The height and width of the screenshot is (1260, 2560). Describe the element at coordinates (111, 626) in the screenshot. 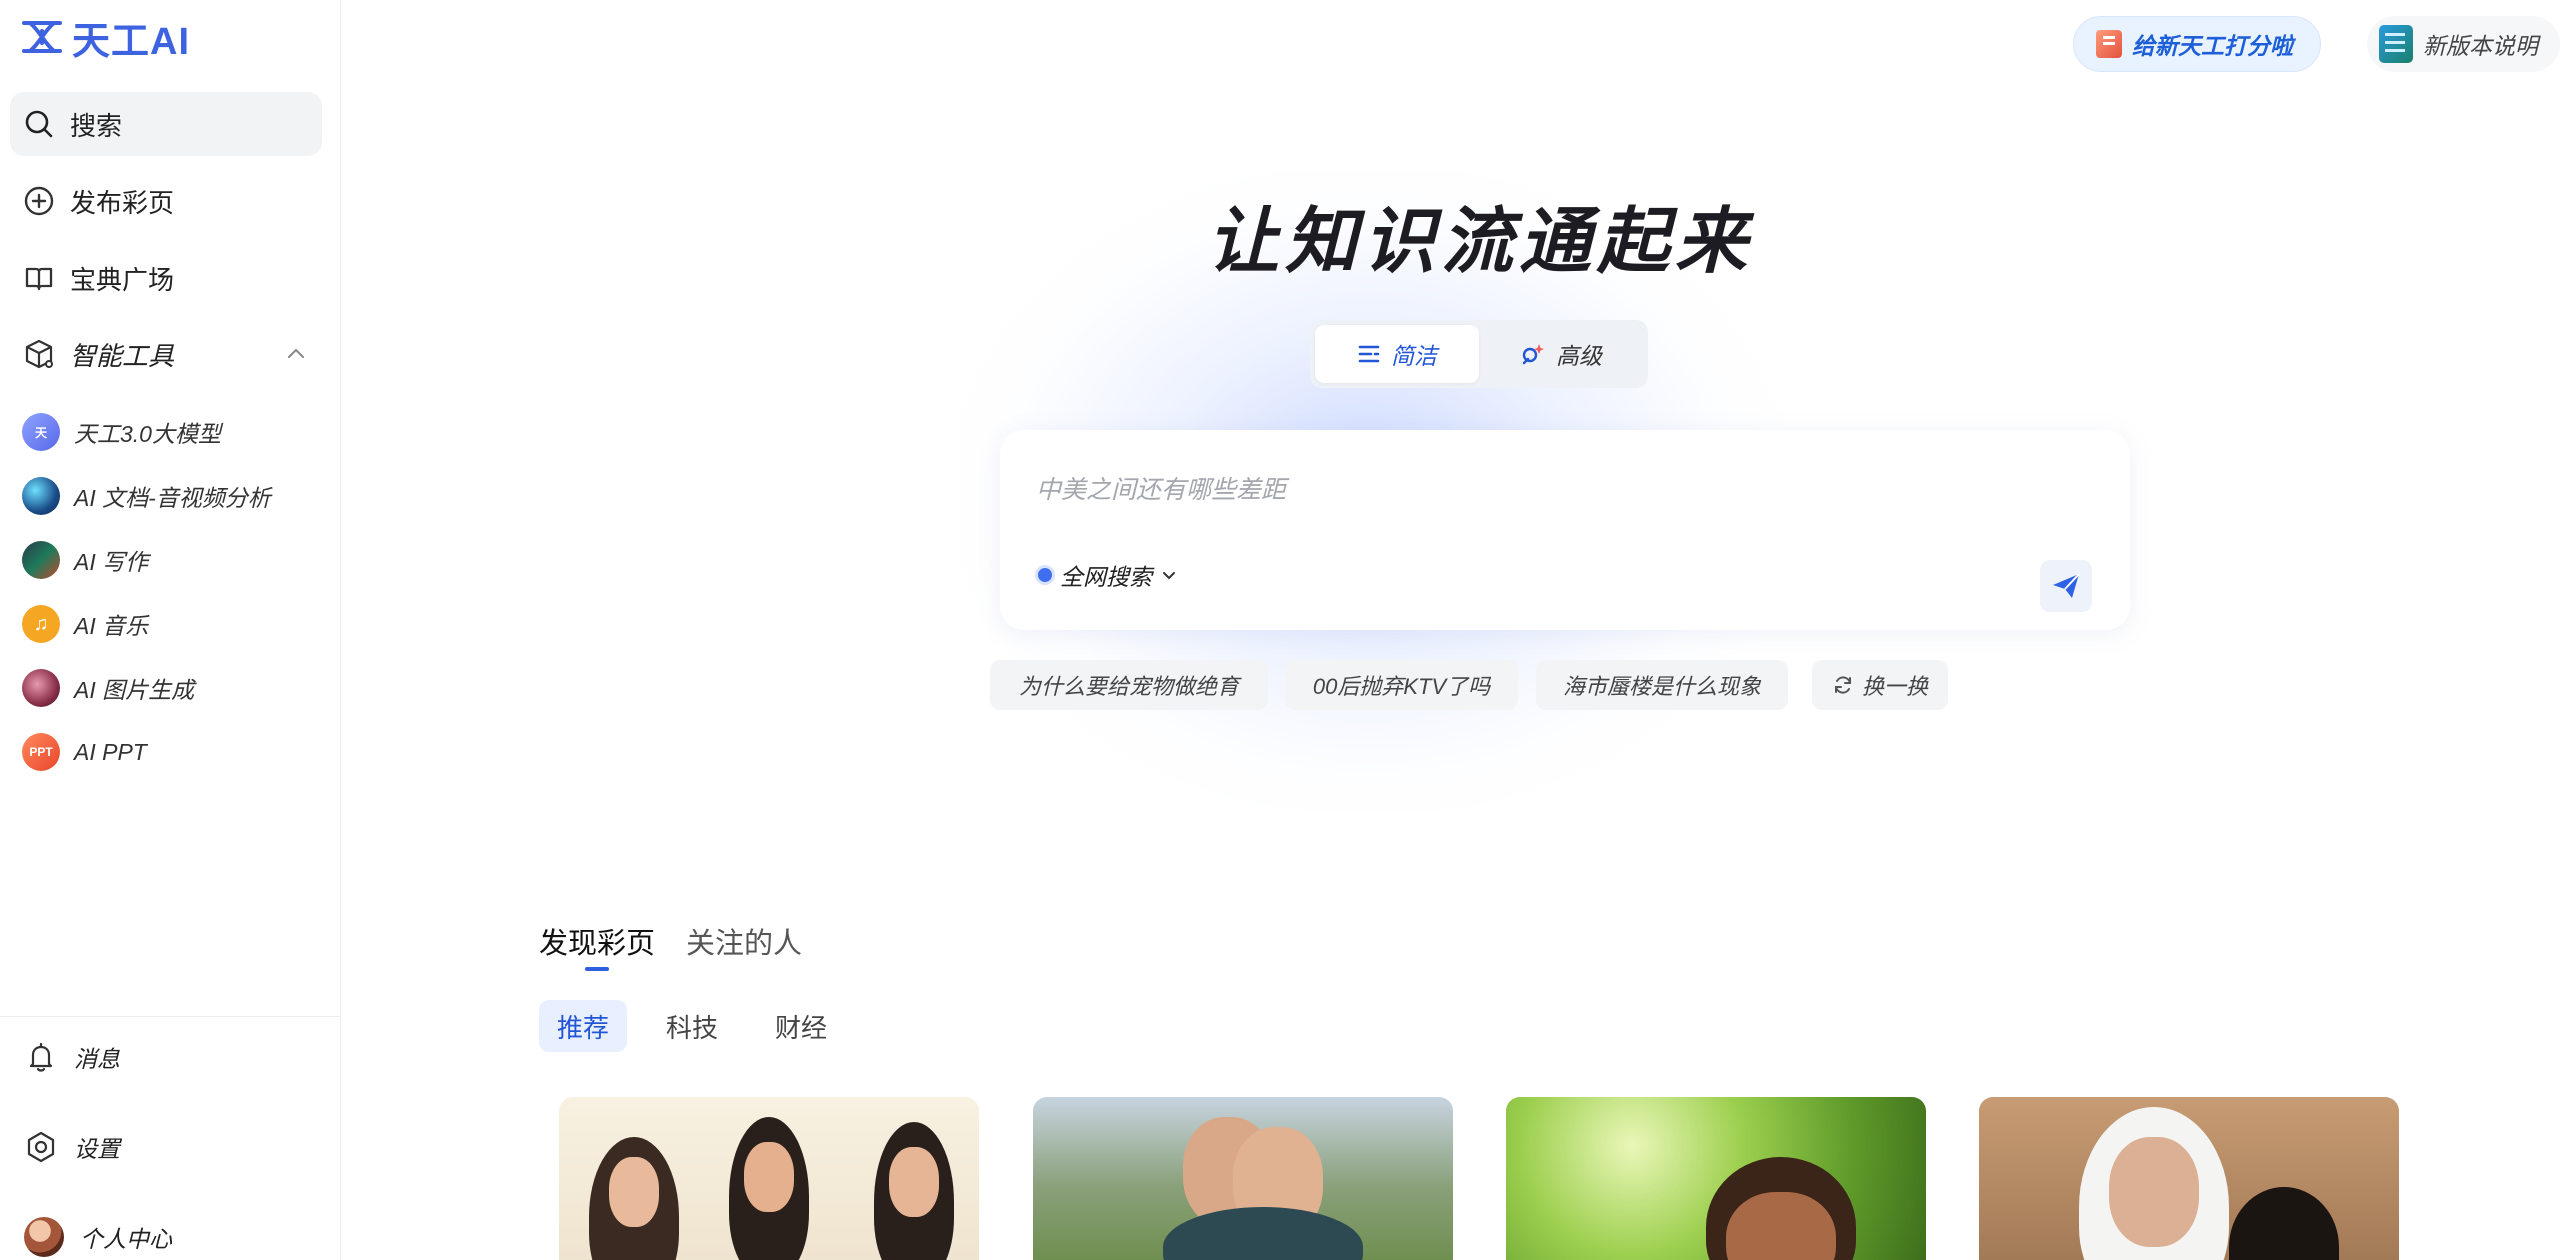

I see `tool-label: AI 音乐` at that location.